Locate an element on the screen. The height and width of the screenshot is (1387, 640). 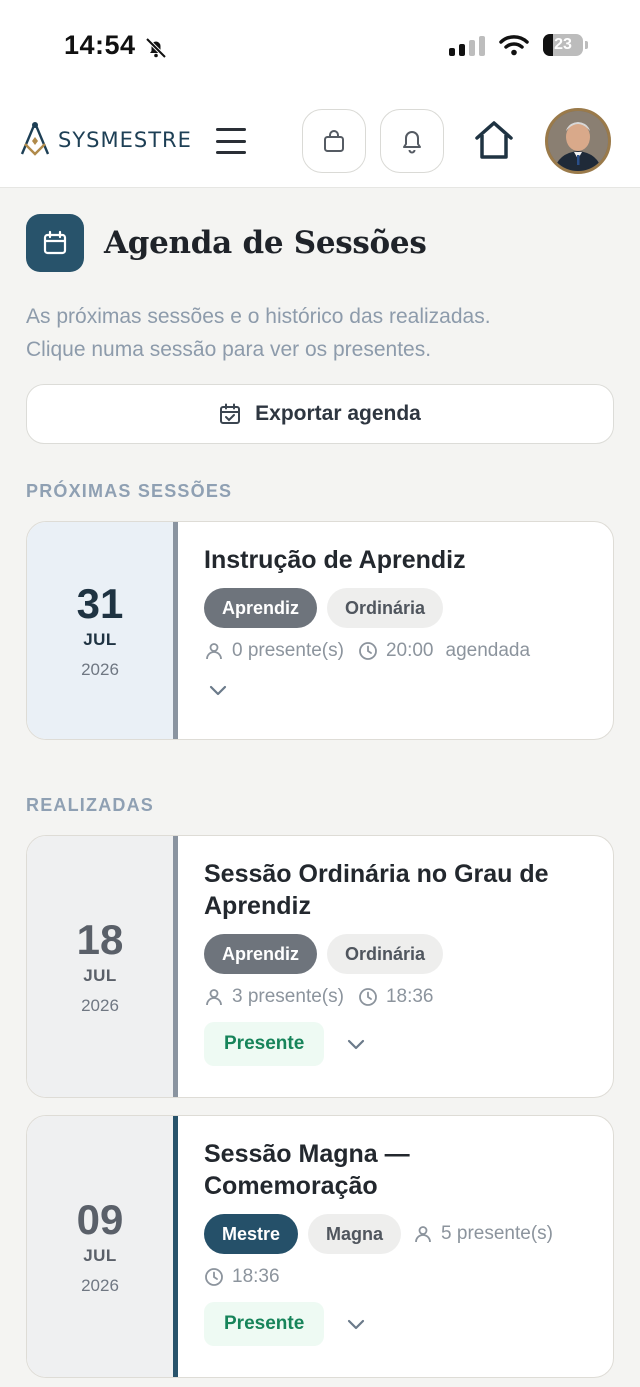
attendees: 3 presente(s) is located at coordinates (274, 997).